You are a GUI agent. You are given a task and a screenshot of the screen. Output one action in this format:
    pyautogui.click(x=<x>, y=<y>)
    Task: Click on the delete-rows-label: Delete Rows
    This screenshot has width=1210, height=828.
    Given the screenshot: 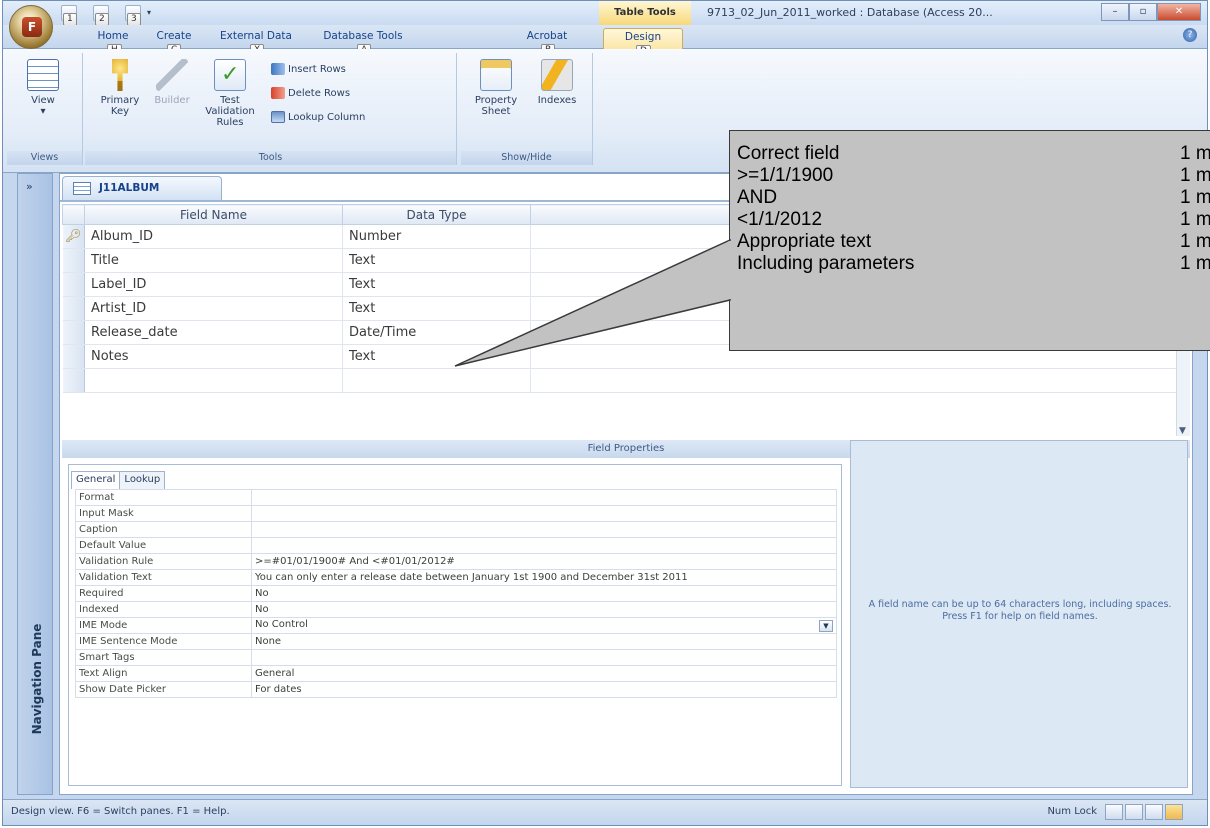 What is the action you would take?
    pyautogui.click(x=319, y=93)
    